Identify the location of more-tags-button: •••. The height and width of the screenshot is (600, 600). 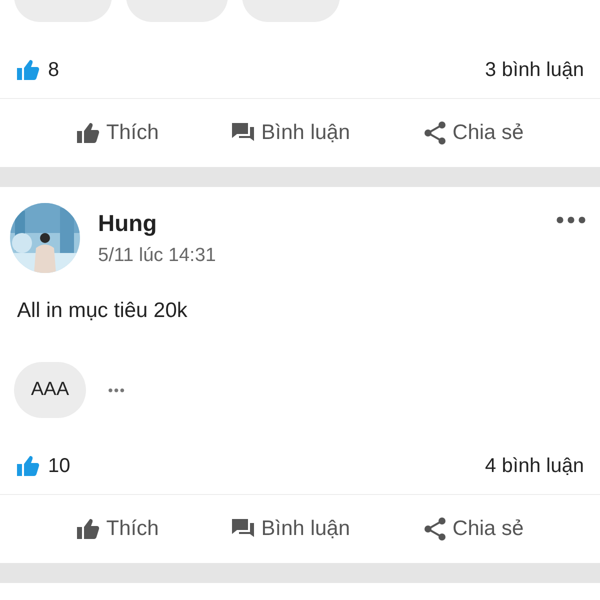
(117, 390).